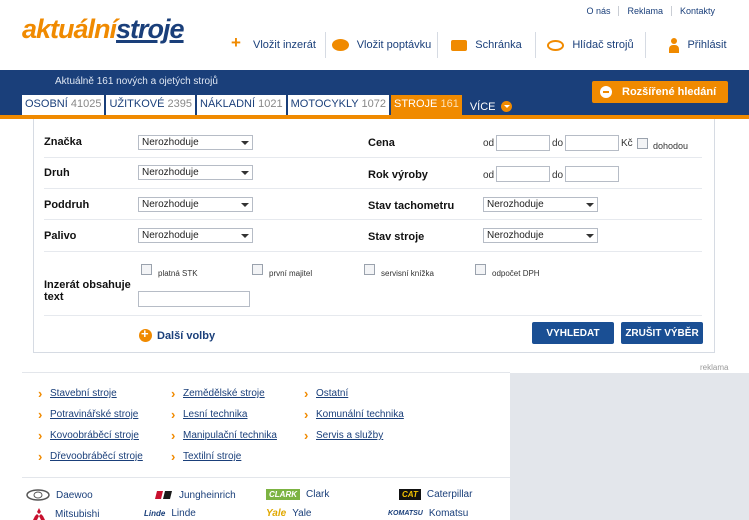  What do you see at coordinates (87, 291) in the screenshot?
I see `label-text-contains: Inzerát obsahuje text` at bounding box center [87, 291].